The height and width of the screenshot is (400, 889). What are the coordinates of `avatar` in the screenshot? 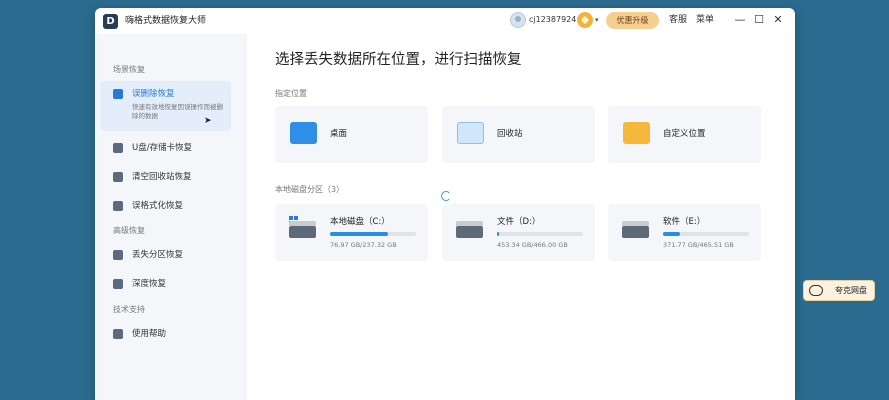 It's located at (518, 20).